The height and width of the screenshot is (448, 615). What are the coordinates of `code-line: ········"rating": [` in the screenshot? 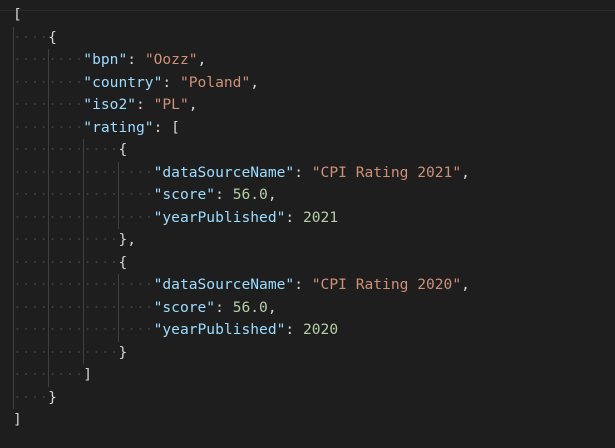 It's located at (241, 128).